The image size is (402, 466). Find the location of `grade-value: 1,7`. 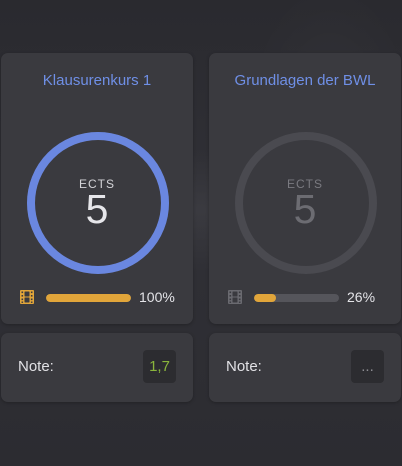

grade-value: 1,7 is located at coordinates (159, 366).